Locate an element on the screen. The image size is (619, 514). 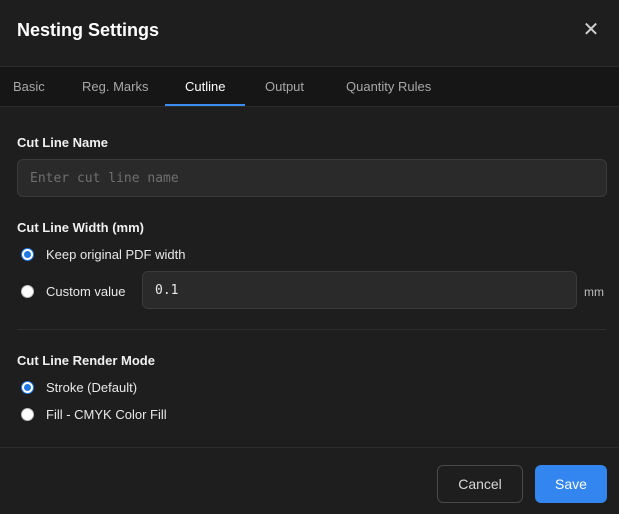
close-icon: ✕ is located at coordinates (591, 30).